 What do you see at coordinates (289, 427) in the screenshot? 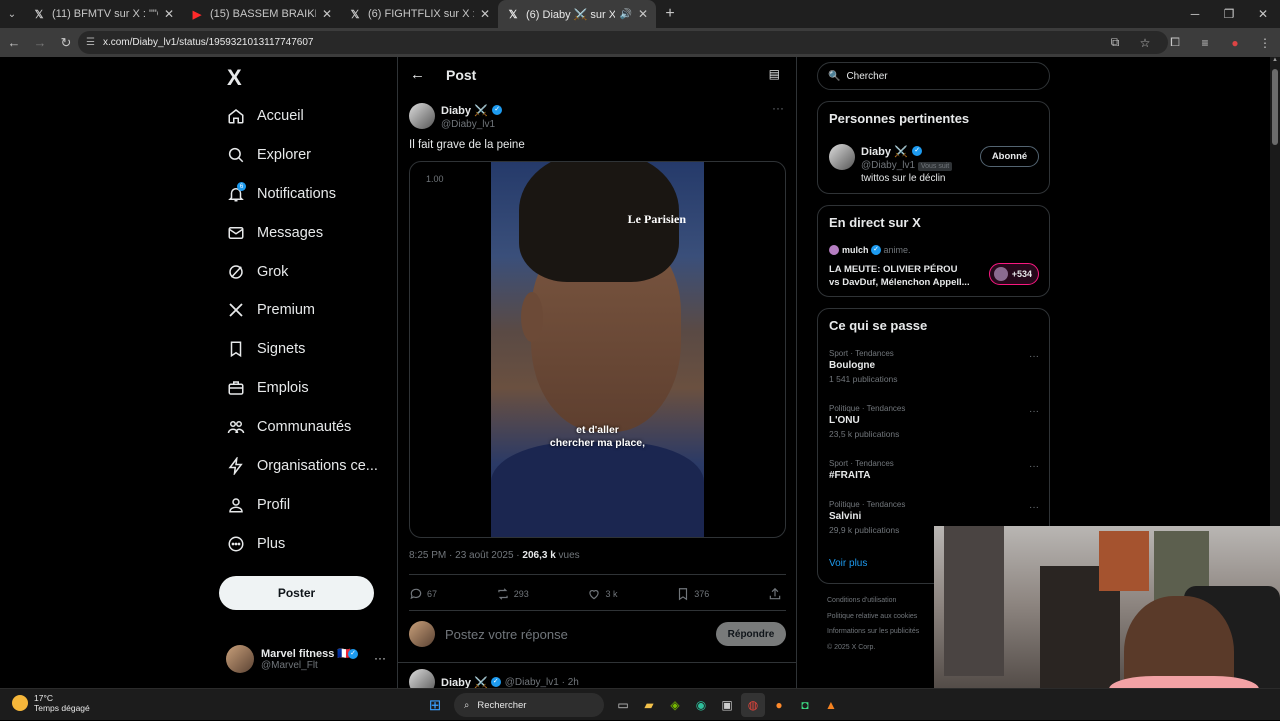
I see `sidebar-item-communautes: Communautés` at bounding box center [289, 427].